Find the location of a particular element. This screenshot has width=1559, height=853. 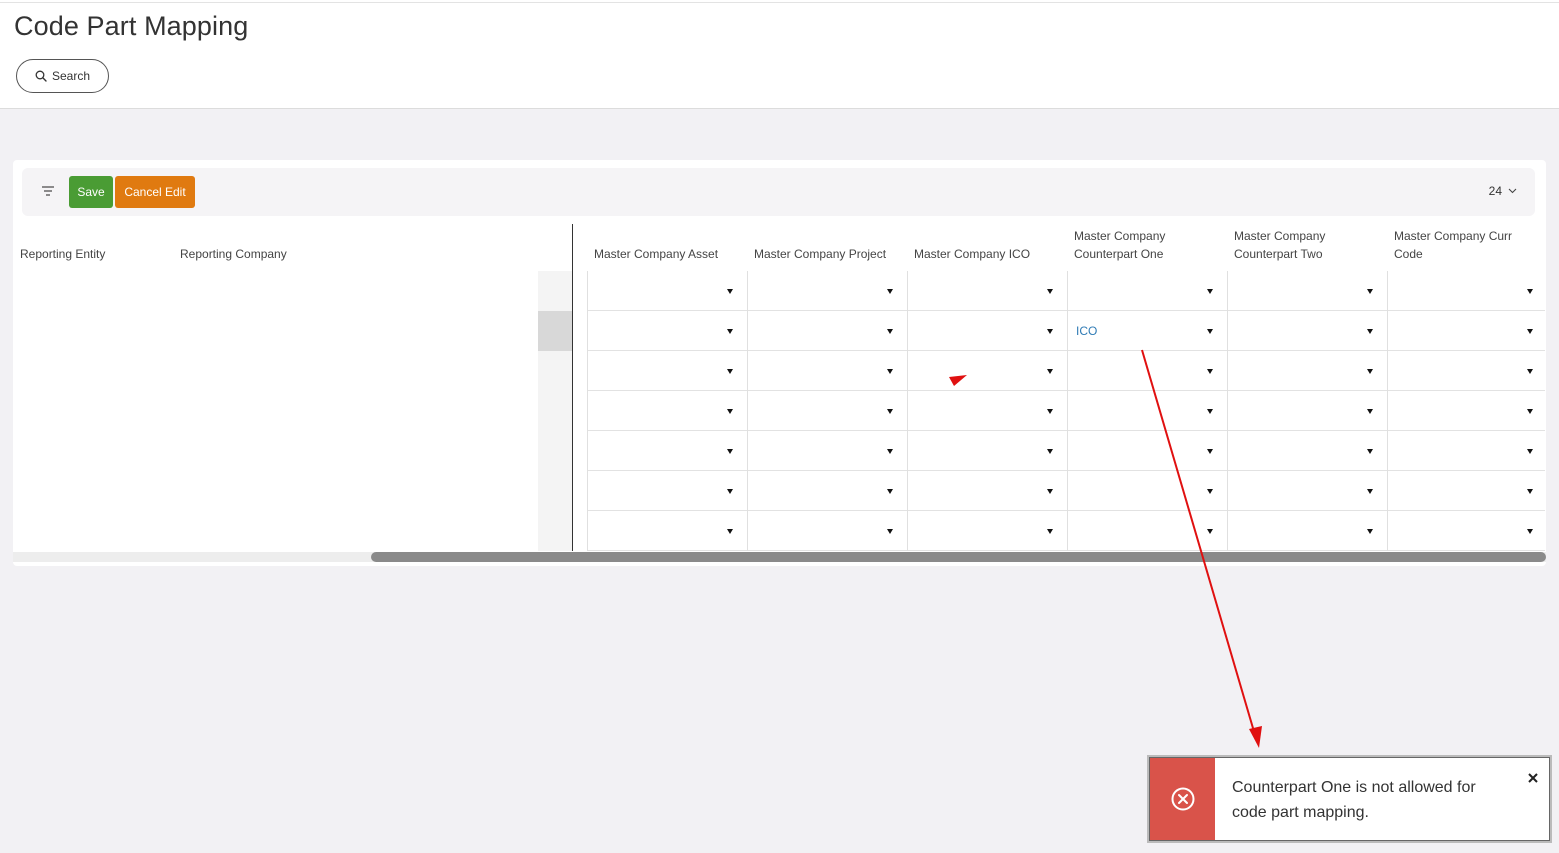

cancel-edit-button: Cancel Edit is located at coordinates (155, 192).